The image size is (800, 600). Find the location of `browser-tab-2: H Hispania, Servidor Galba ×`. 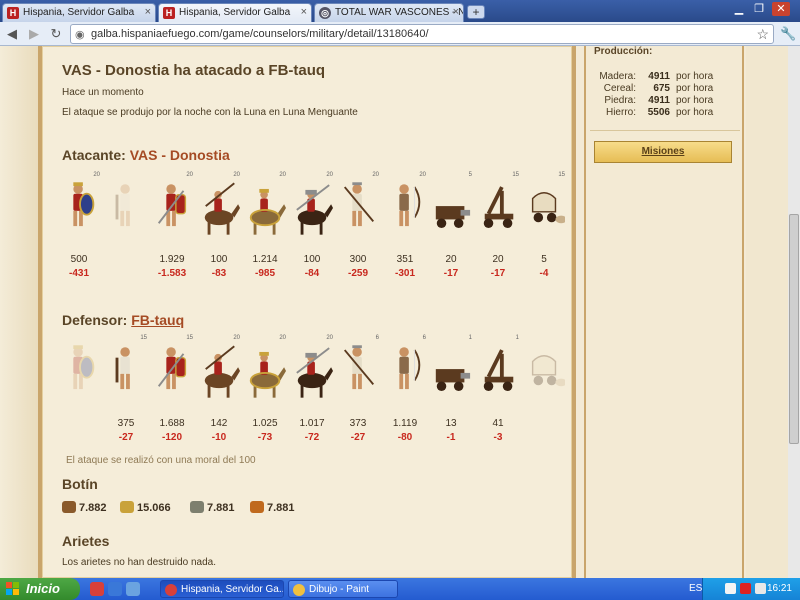

browser-tab-2: H Hispania, Servidor Galba × is located at coordinates (235, 12).